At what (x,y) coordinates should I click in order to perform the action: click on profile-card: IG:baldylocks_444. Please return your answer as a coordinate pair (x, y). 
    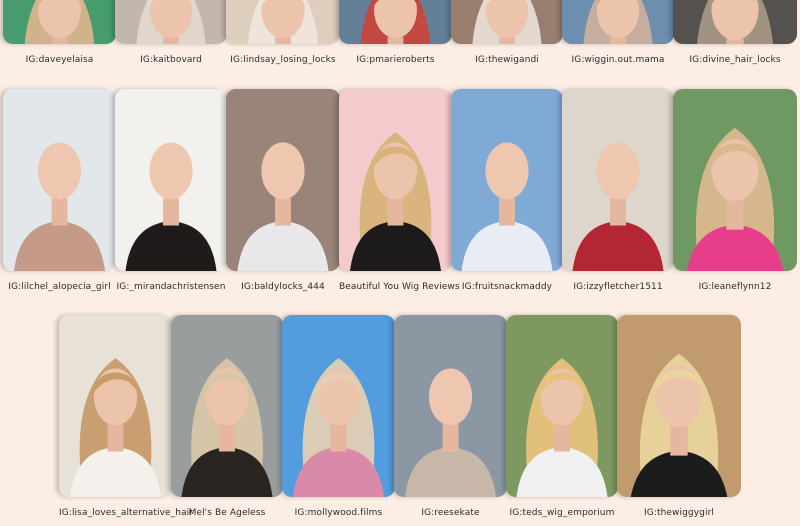
    Looking at the image, I should click on (283, 190).